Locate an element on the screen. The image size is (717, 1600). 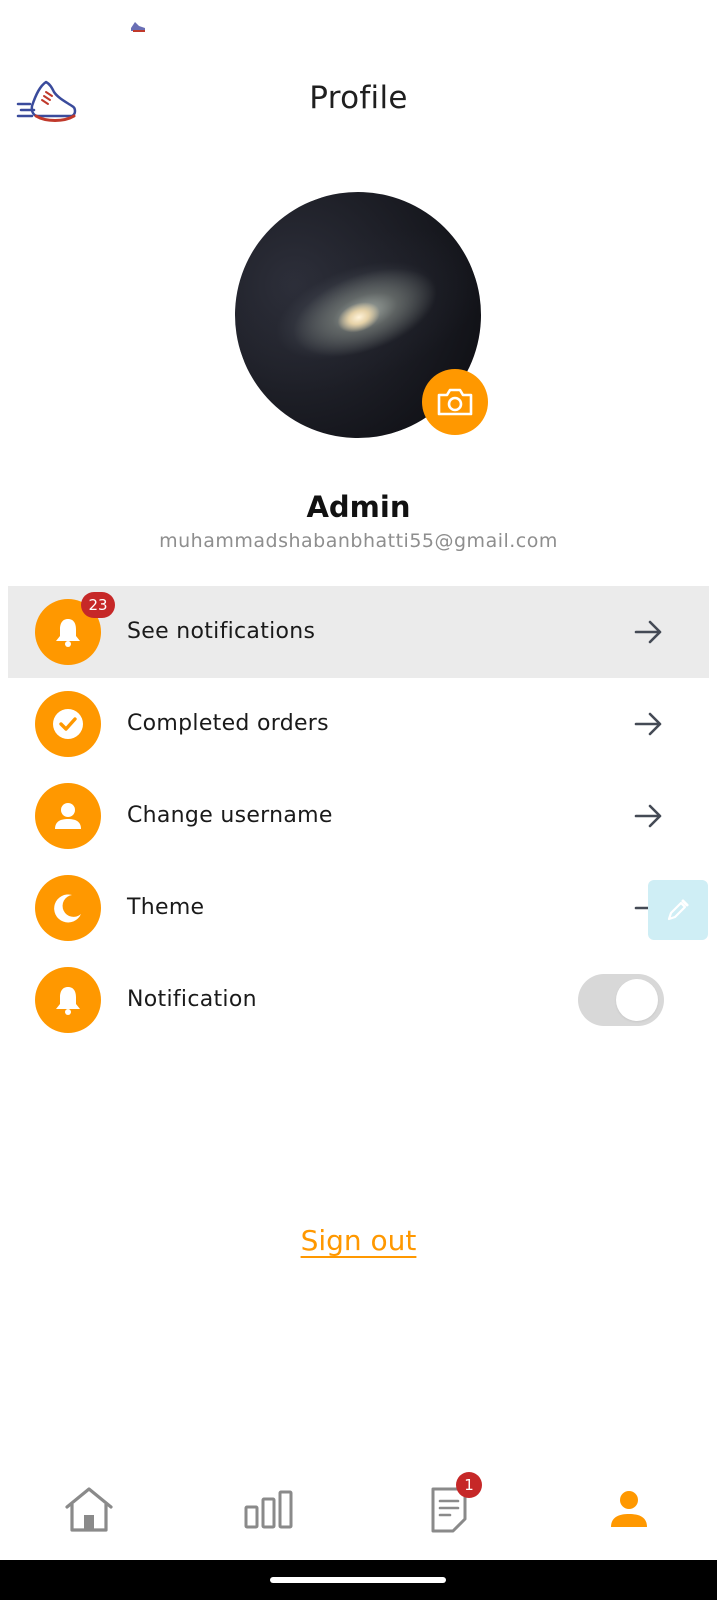
menu-item-completed-orders: Completed orders is located at coordinates (358, 724).